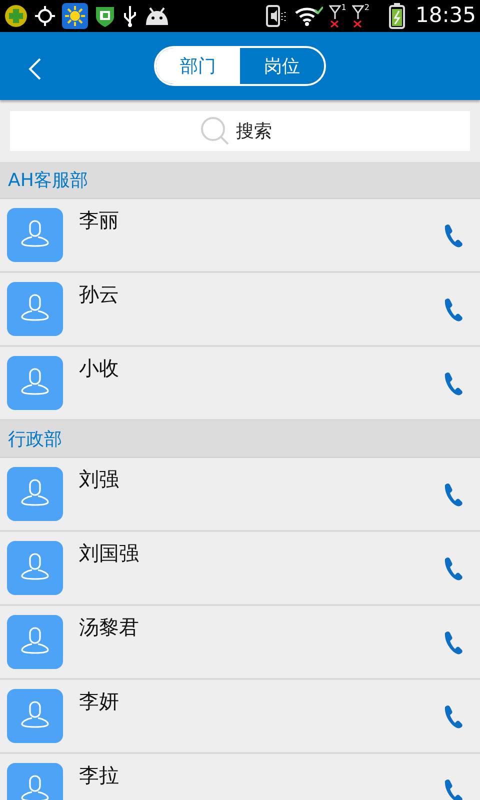 The image size is (480, 800). Describe the element at coordinates (45, 16) in the screenshot. I see `location-icon` at that location.